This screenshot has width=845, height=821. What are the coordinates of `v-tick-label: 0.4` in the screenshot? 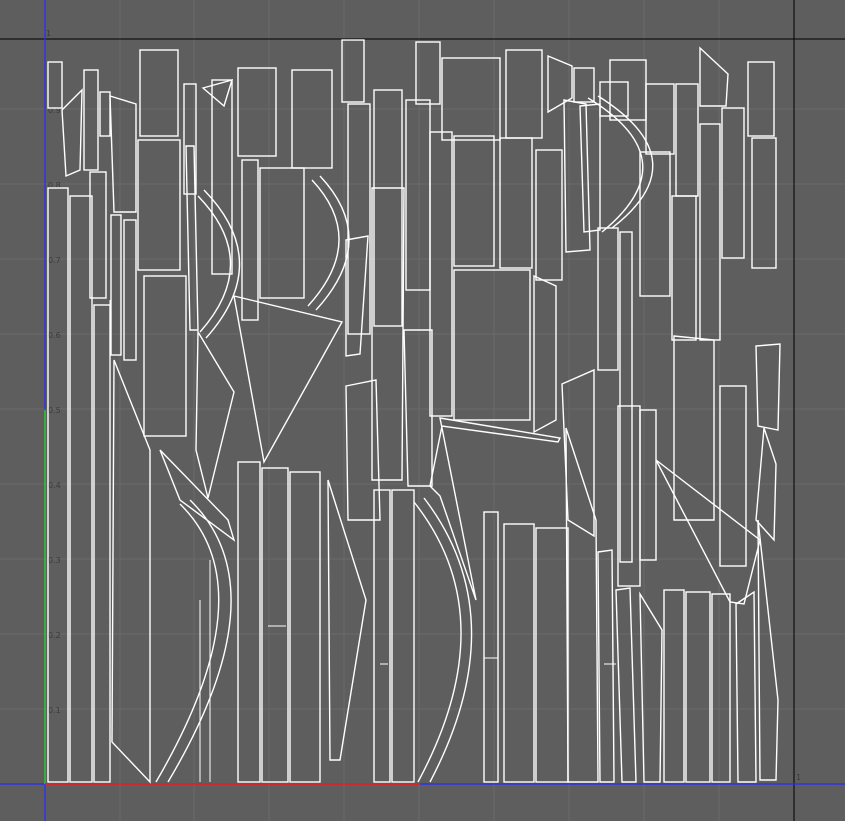 It's located at (54, 485).